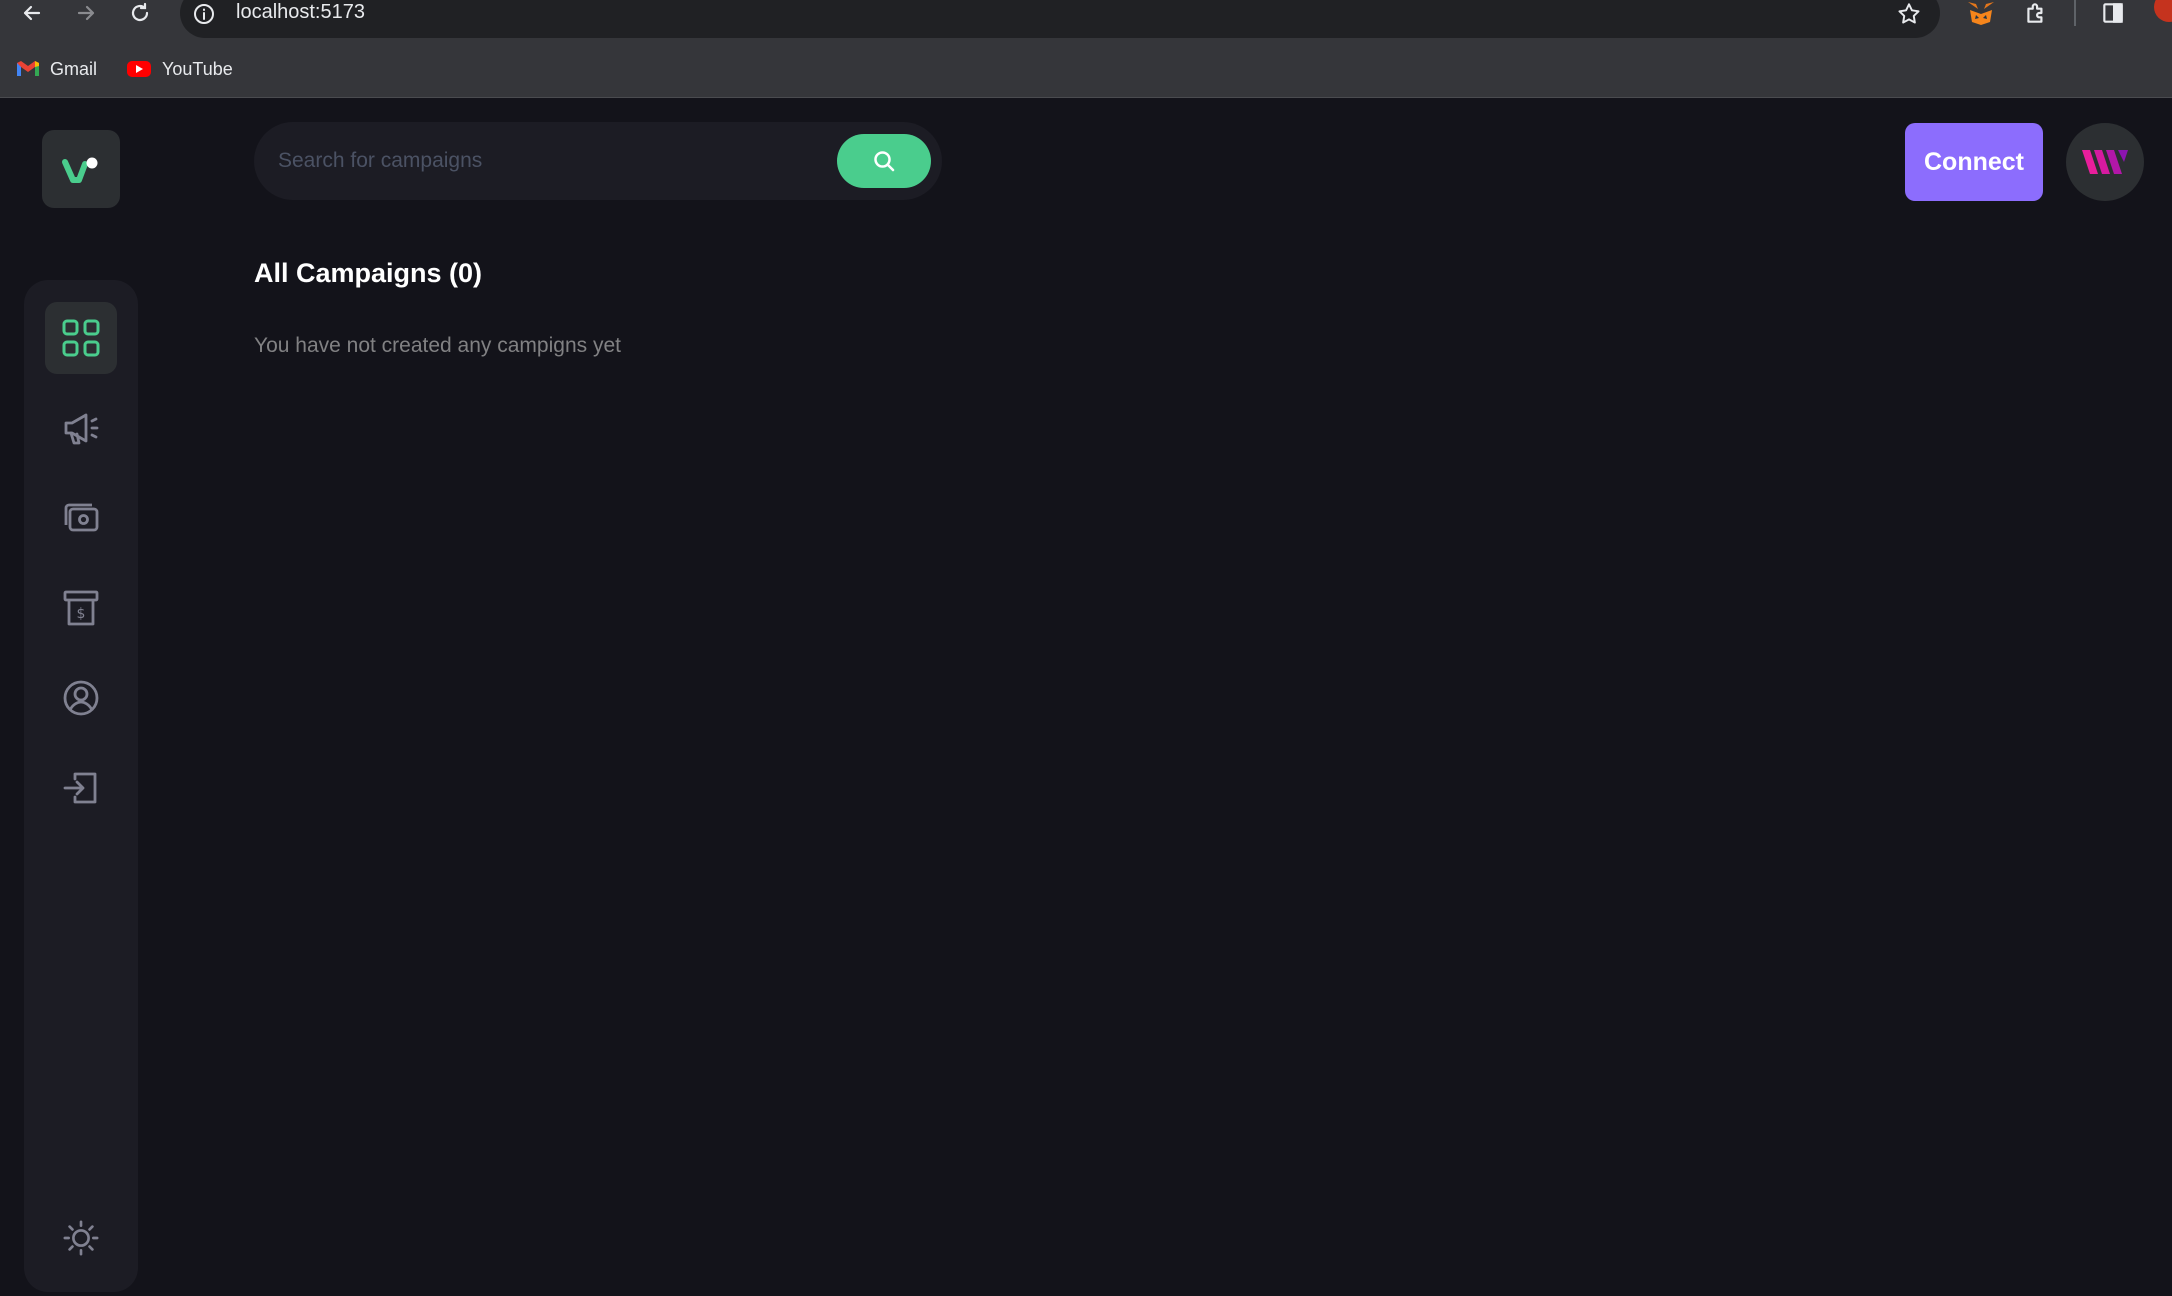 Image resolution: width=2172 pixels, height=1296 pixels. I want to click on reload-icon, so click(140, 12).